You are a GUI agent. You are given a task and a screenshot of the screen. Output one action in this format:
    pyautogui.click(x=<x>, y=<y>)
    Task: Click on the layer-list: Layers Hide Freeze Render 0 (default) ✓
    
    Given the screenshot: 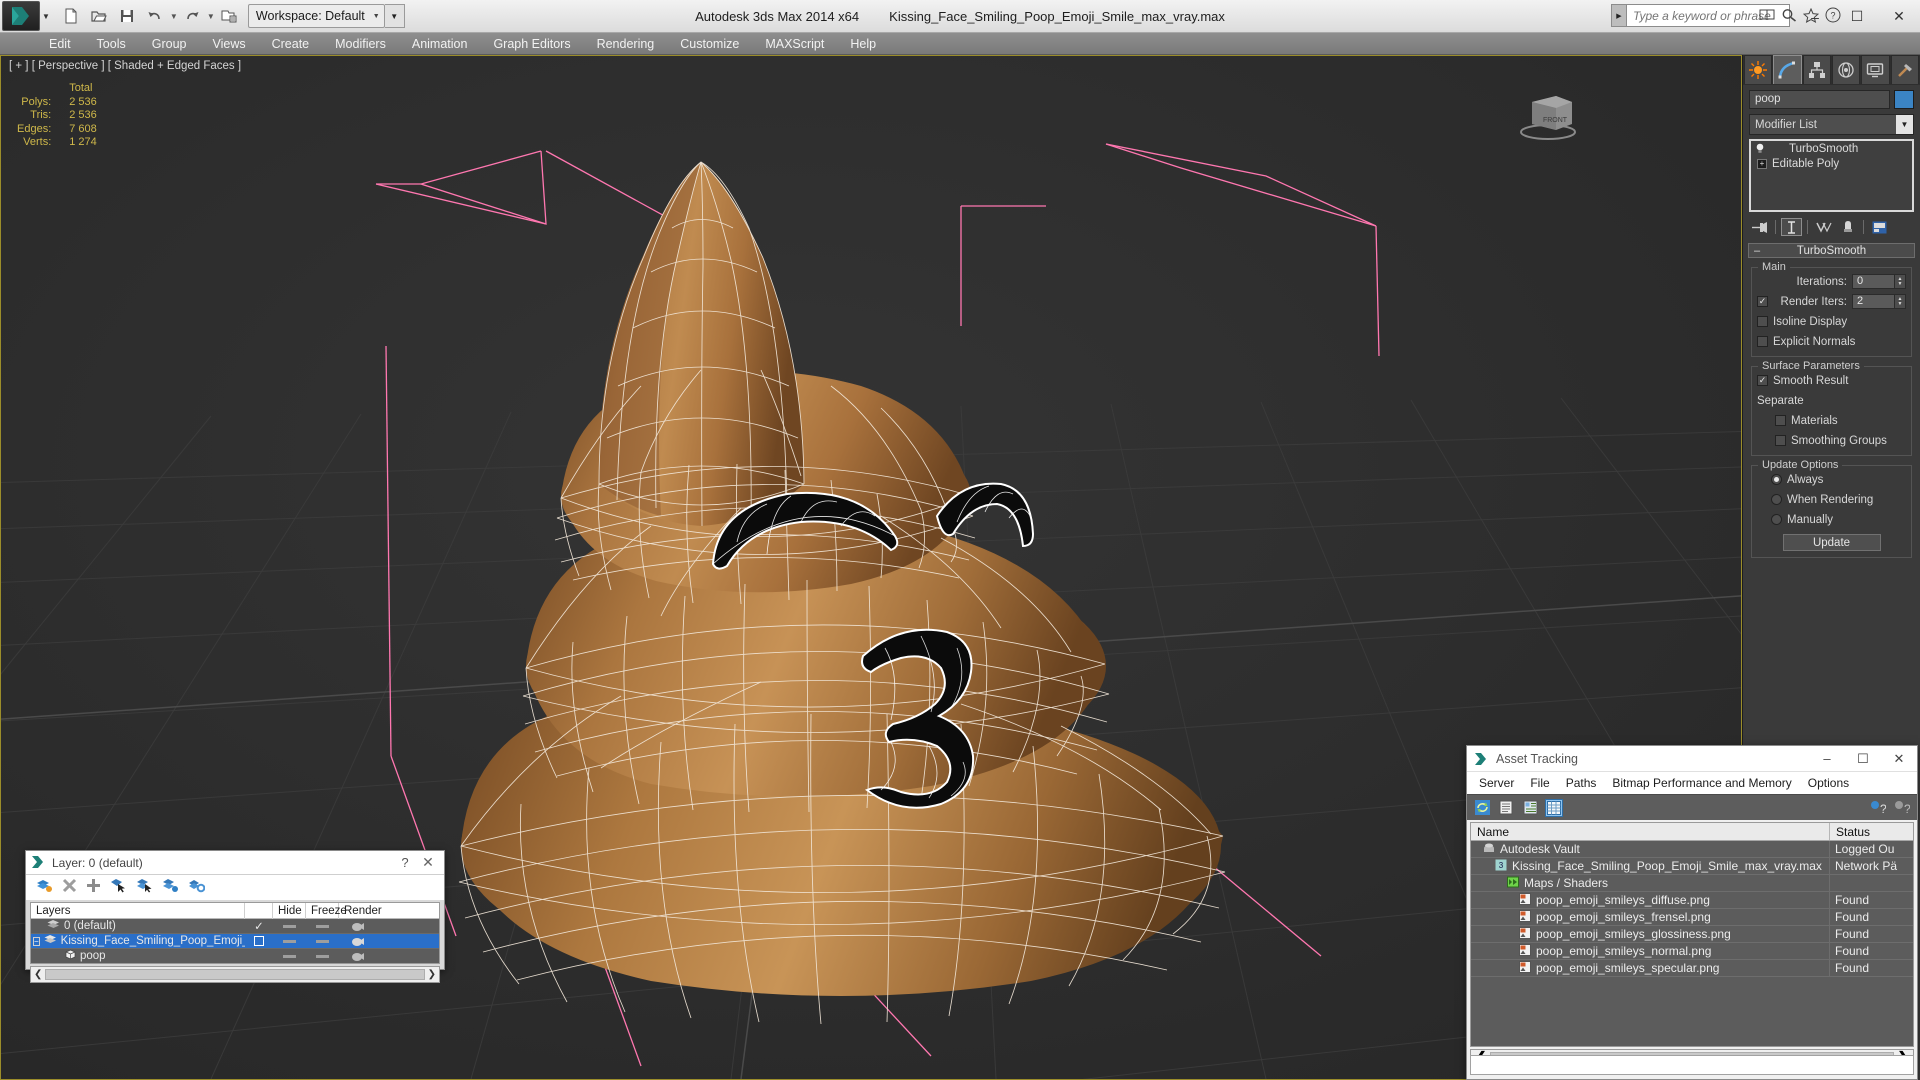 What is the action you would take?
    pyautogui.click(x=235, y=933)
    